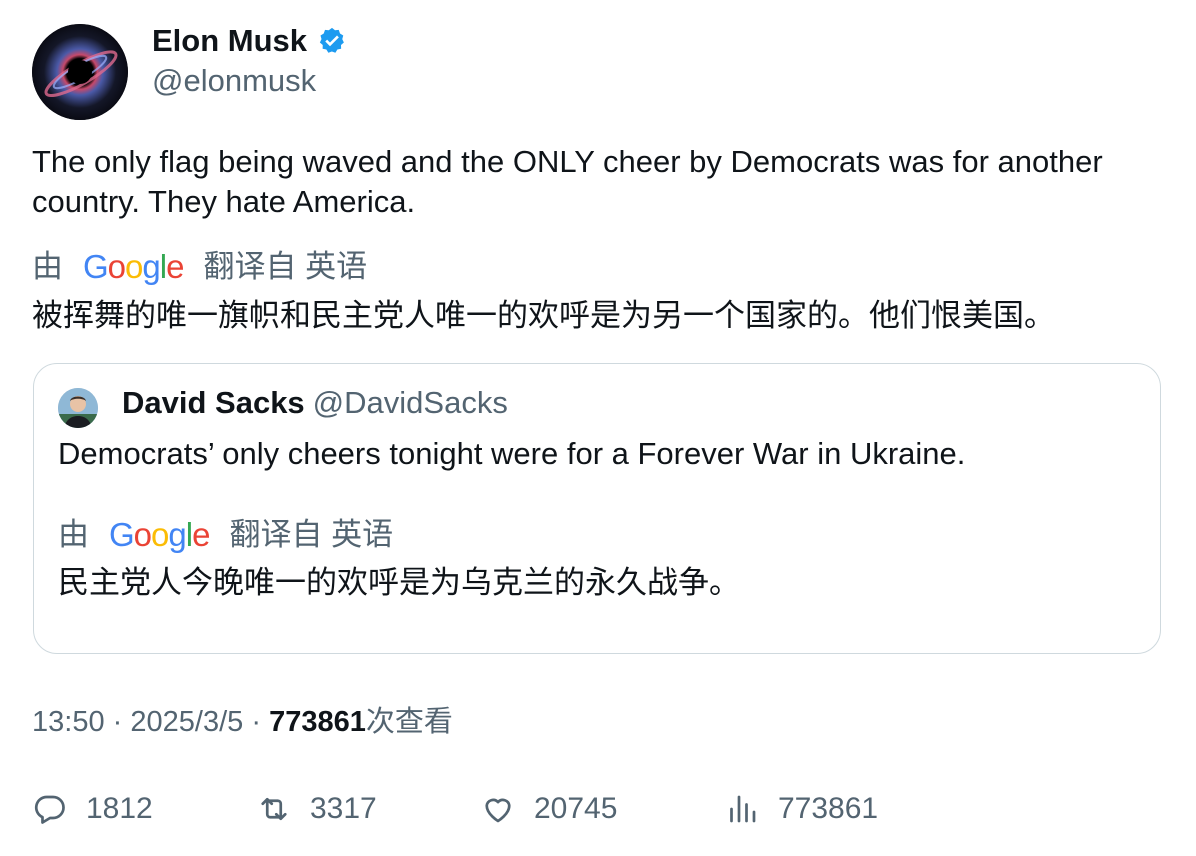 This screenshot has height=856, width=1196. What do you see at coordinates (234, 81) in the screenshot?
I see `author-handle: @elonmusk` at bounding box center [234, 81].